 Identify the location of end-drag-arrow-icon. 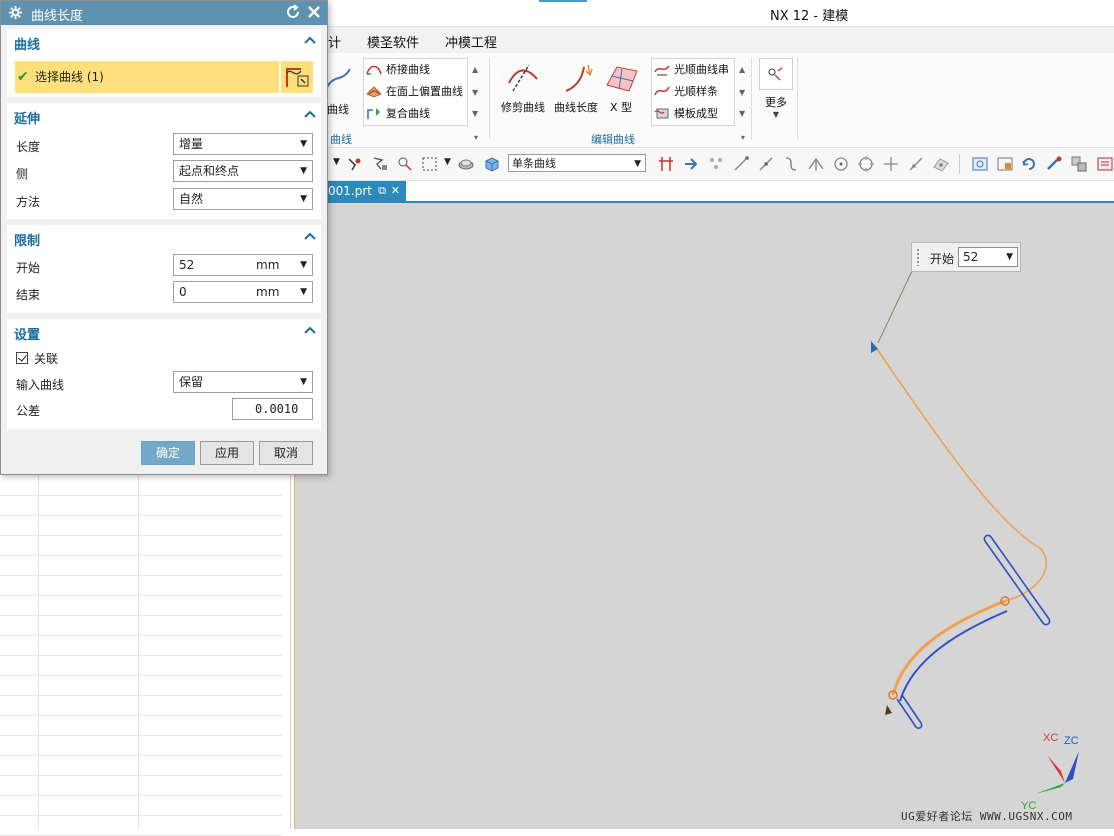
(888, 710).